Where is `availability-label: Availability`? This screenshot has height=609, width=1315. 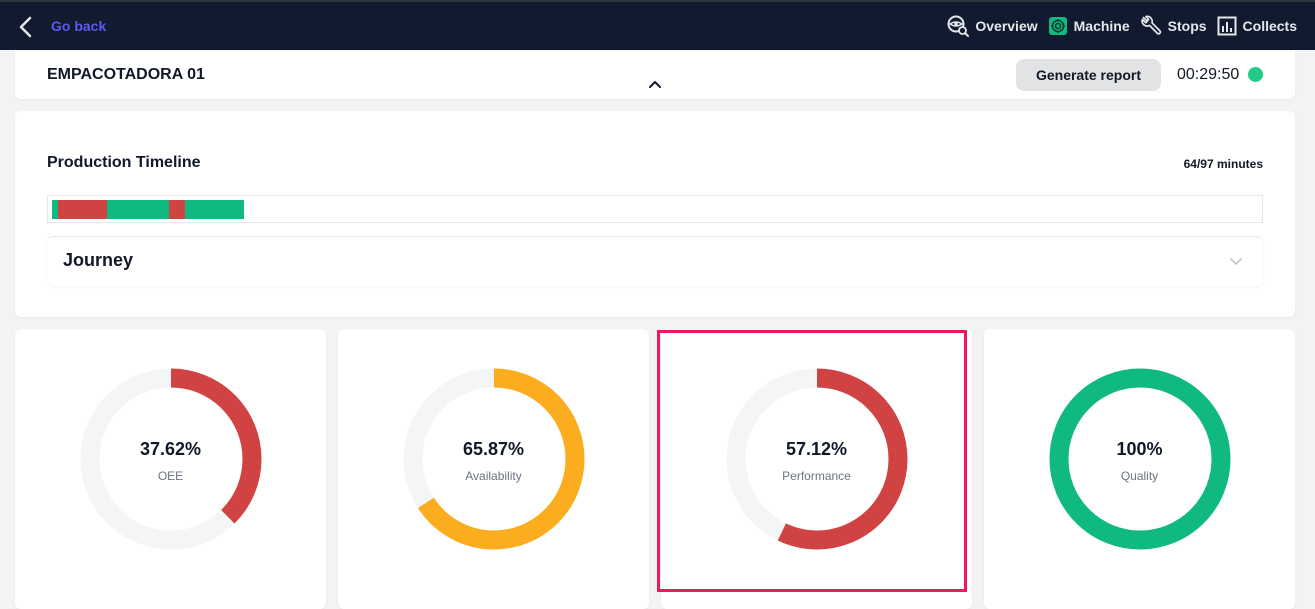
availability-label: Availability is located at coordinates (493, 476).